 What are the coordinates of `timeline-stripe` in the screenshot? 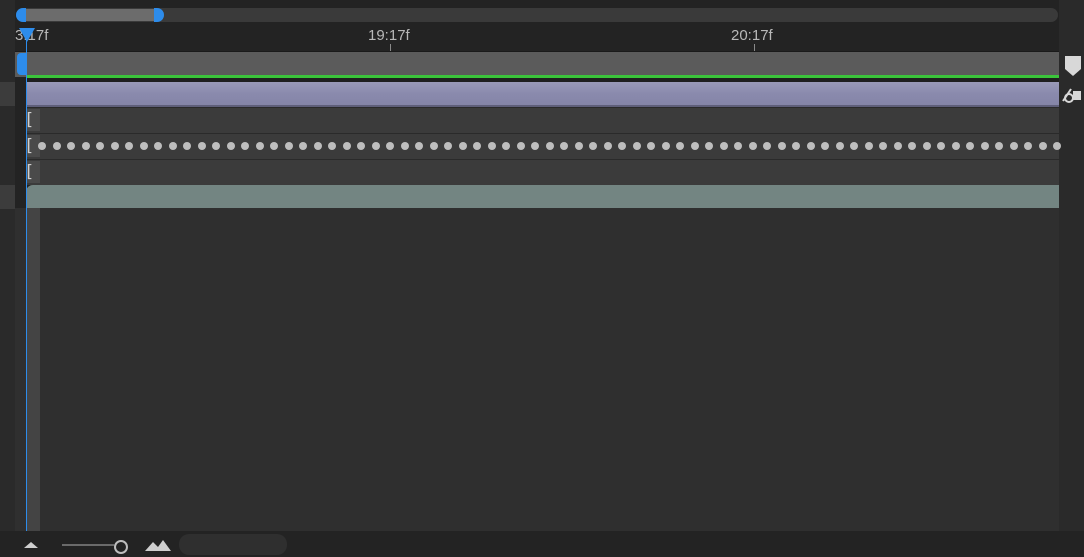 It's located at (33, 369).